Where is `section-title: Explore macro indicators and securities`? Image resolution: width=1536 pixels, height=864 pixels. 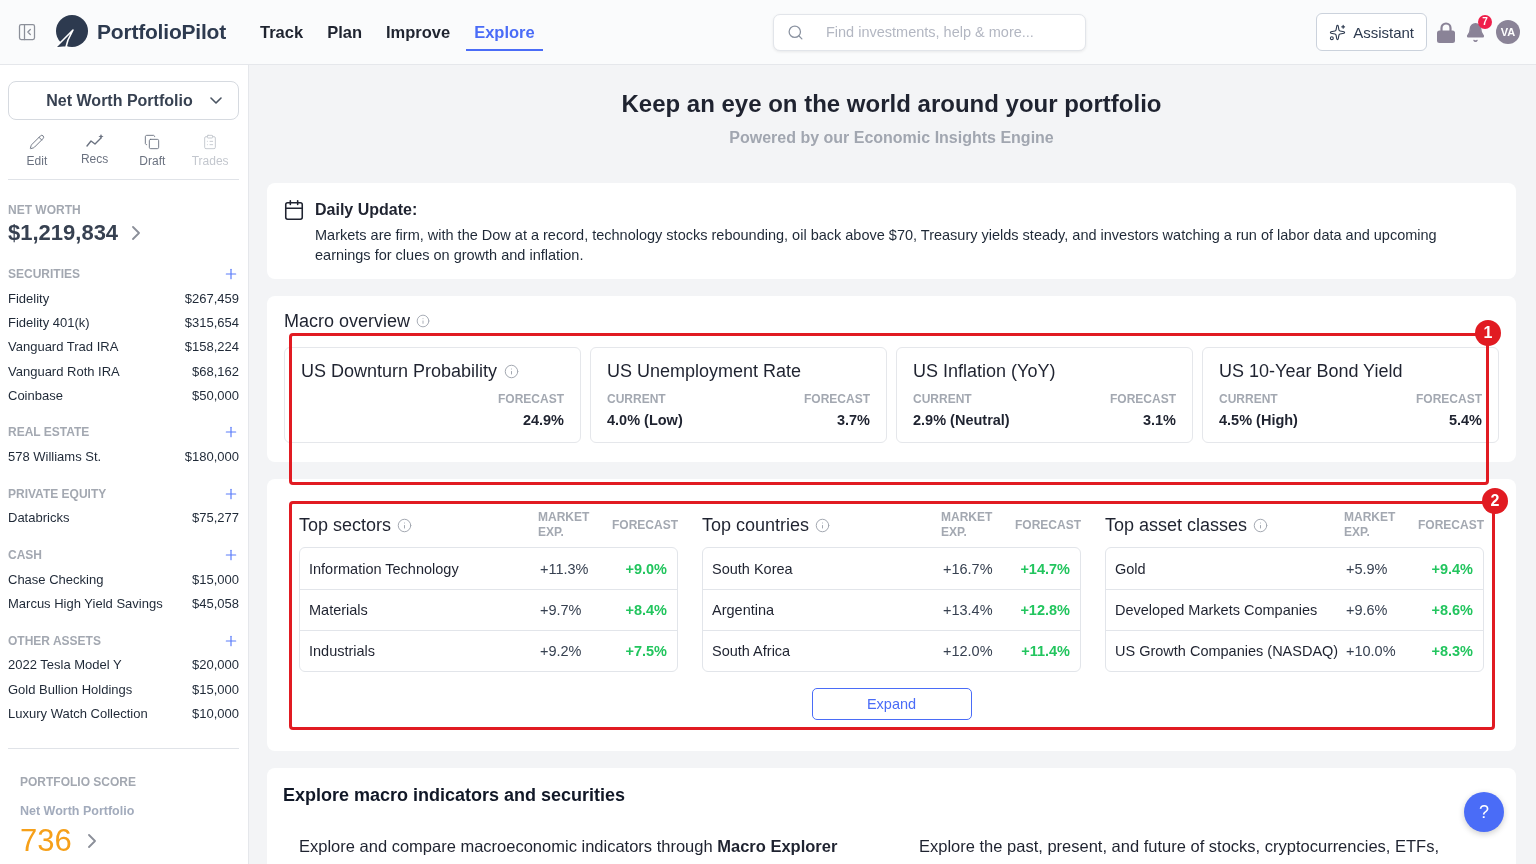 section-title: Explore macro indicators and securities is located at coordinates (455, 795).